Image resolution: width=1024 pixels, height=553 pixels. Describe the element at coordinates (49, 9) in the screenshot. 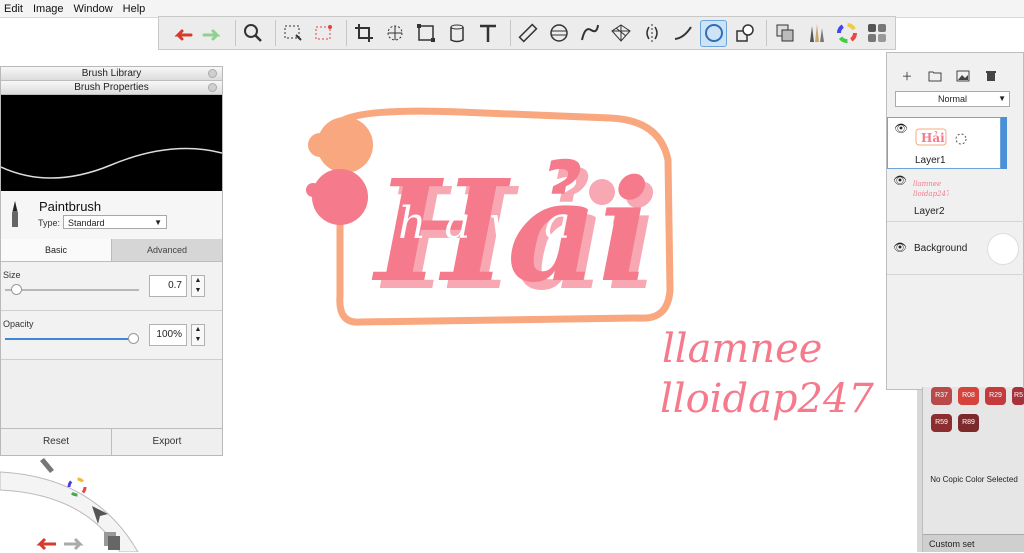

I see `menu-image: Image` at that location.